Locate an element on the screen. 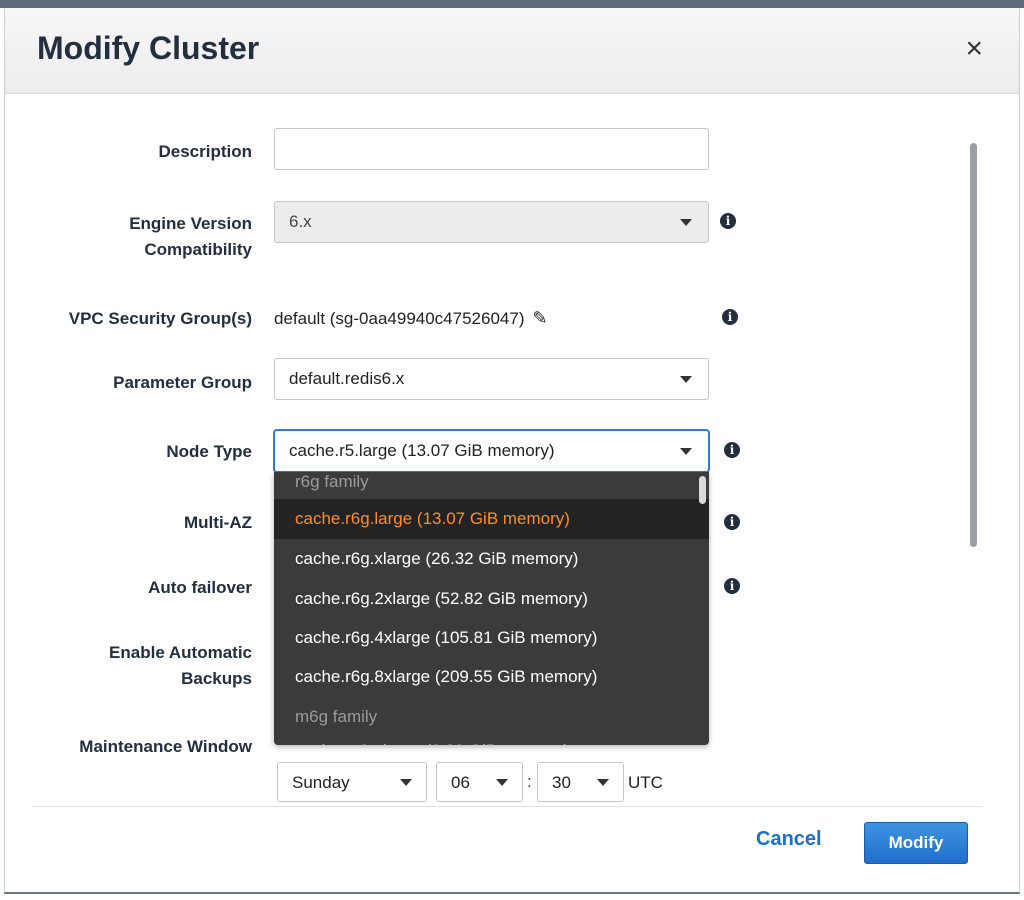  engine-version-select: 6.x is located at coordinates (491, 222).